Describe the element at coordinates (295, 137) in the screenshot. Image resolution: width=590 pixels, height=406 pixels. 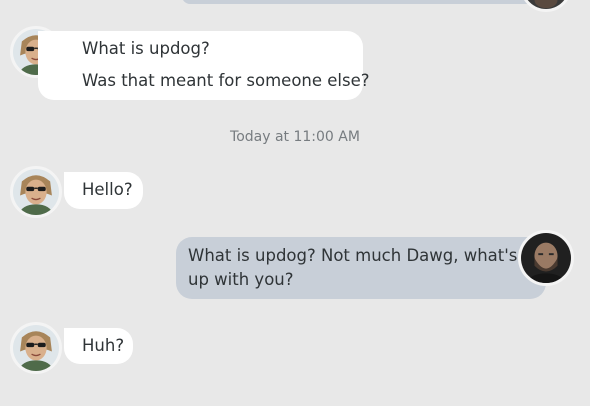
I see `timestamp-divider: Today at 11:00 AM` at that location.